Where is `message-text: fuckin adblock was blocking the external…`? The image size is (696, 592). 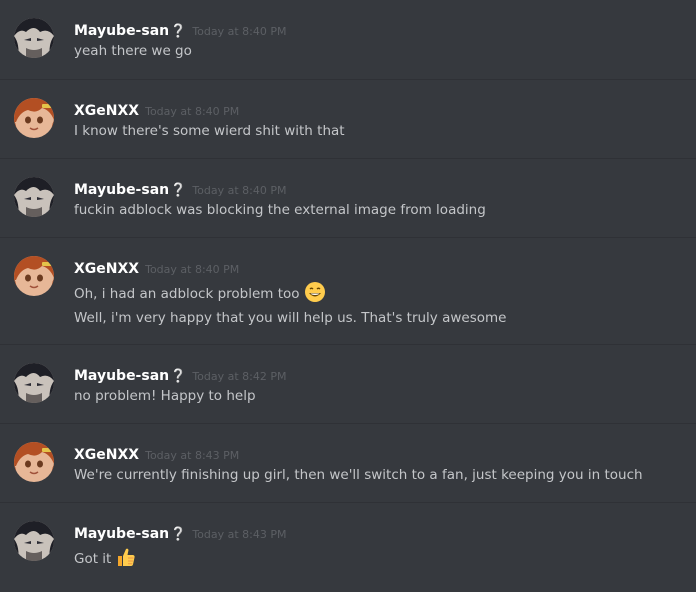 message-text: fuckin adblock was blocking the external… is located at coordinates (280, 210).